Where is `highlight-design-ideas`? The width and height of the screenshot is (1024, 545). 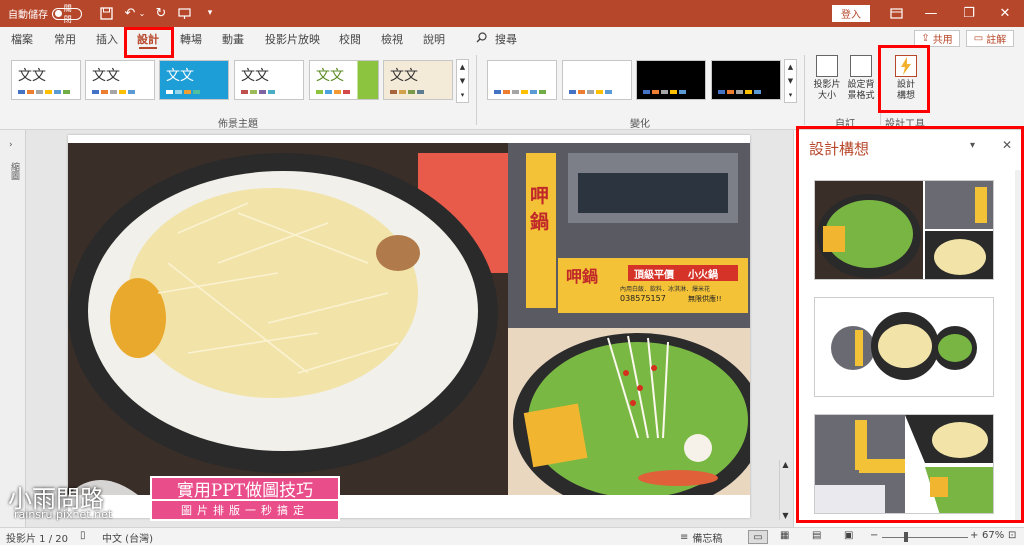 highlight-design-ideas is located at coordinates (904, 79).